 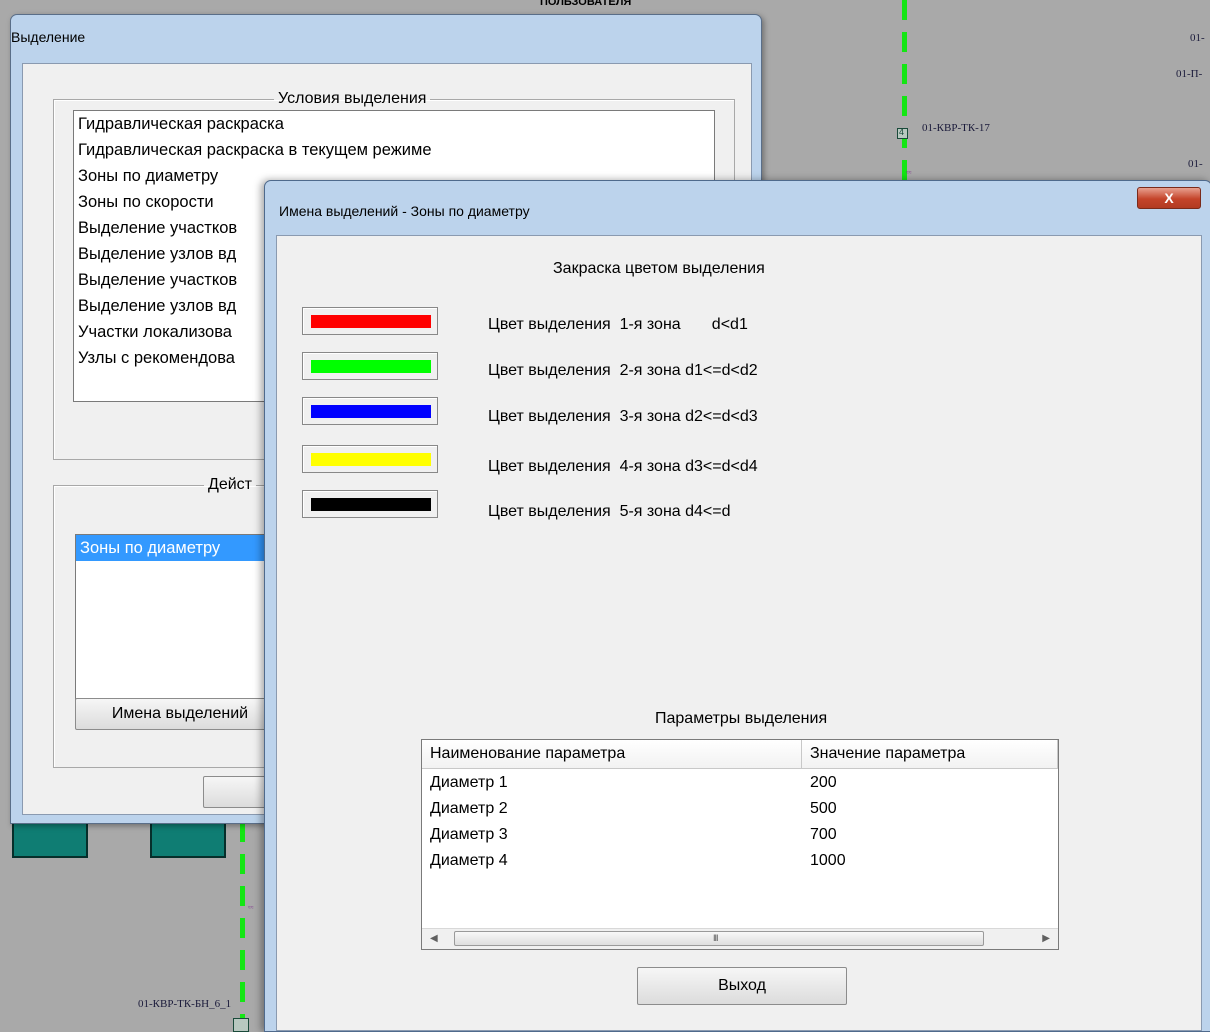 I want to click on zone-2-color-button, so click(x=370, y=366).